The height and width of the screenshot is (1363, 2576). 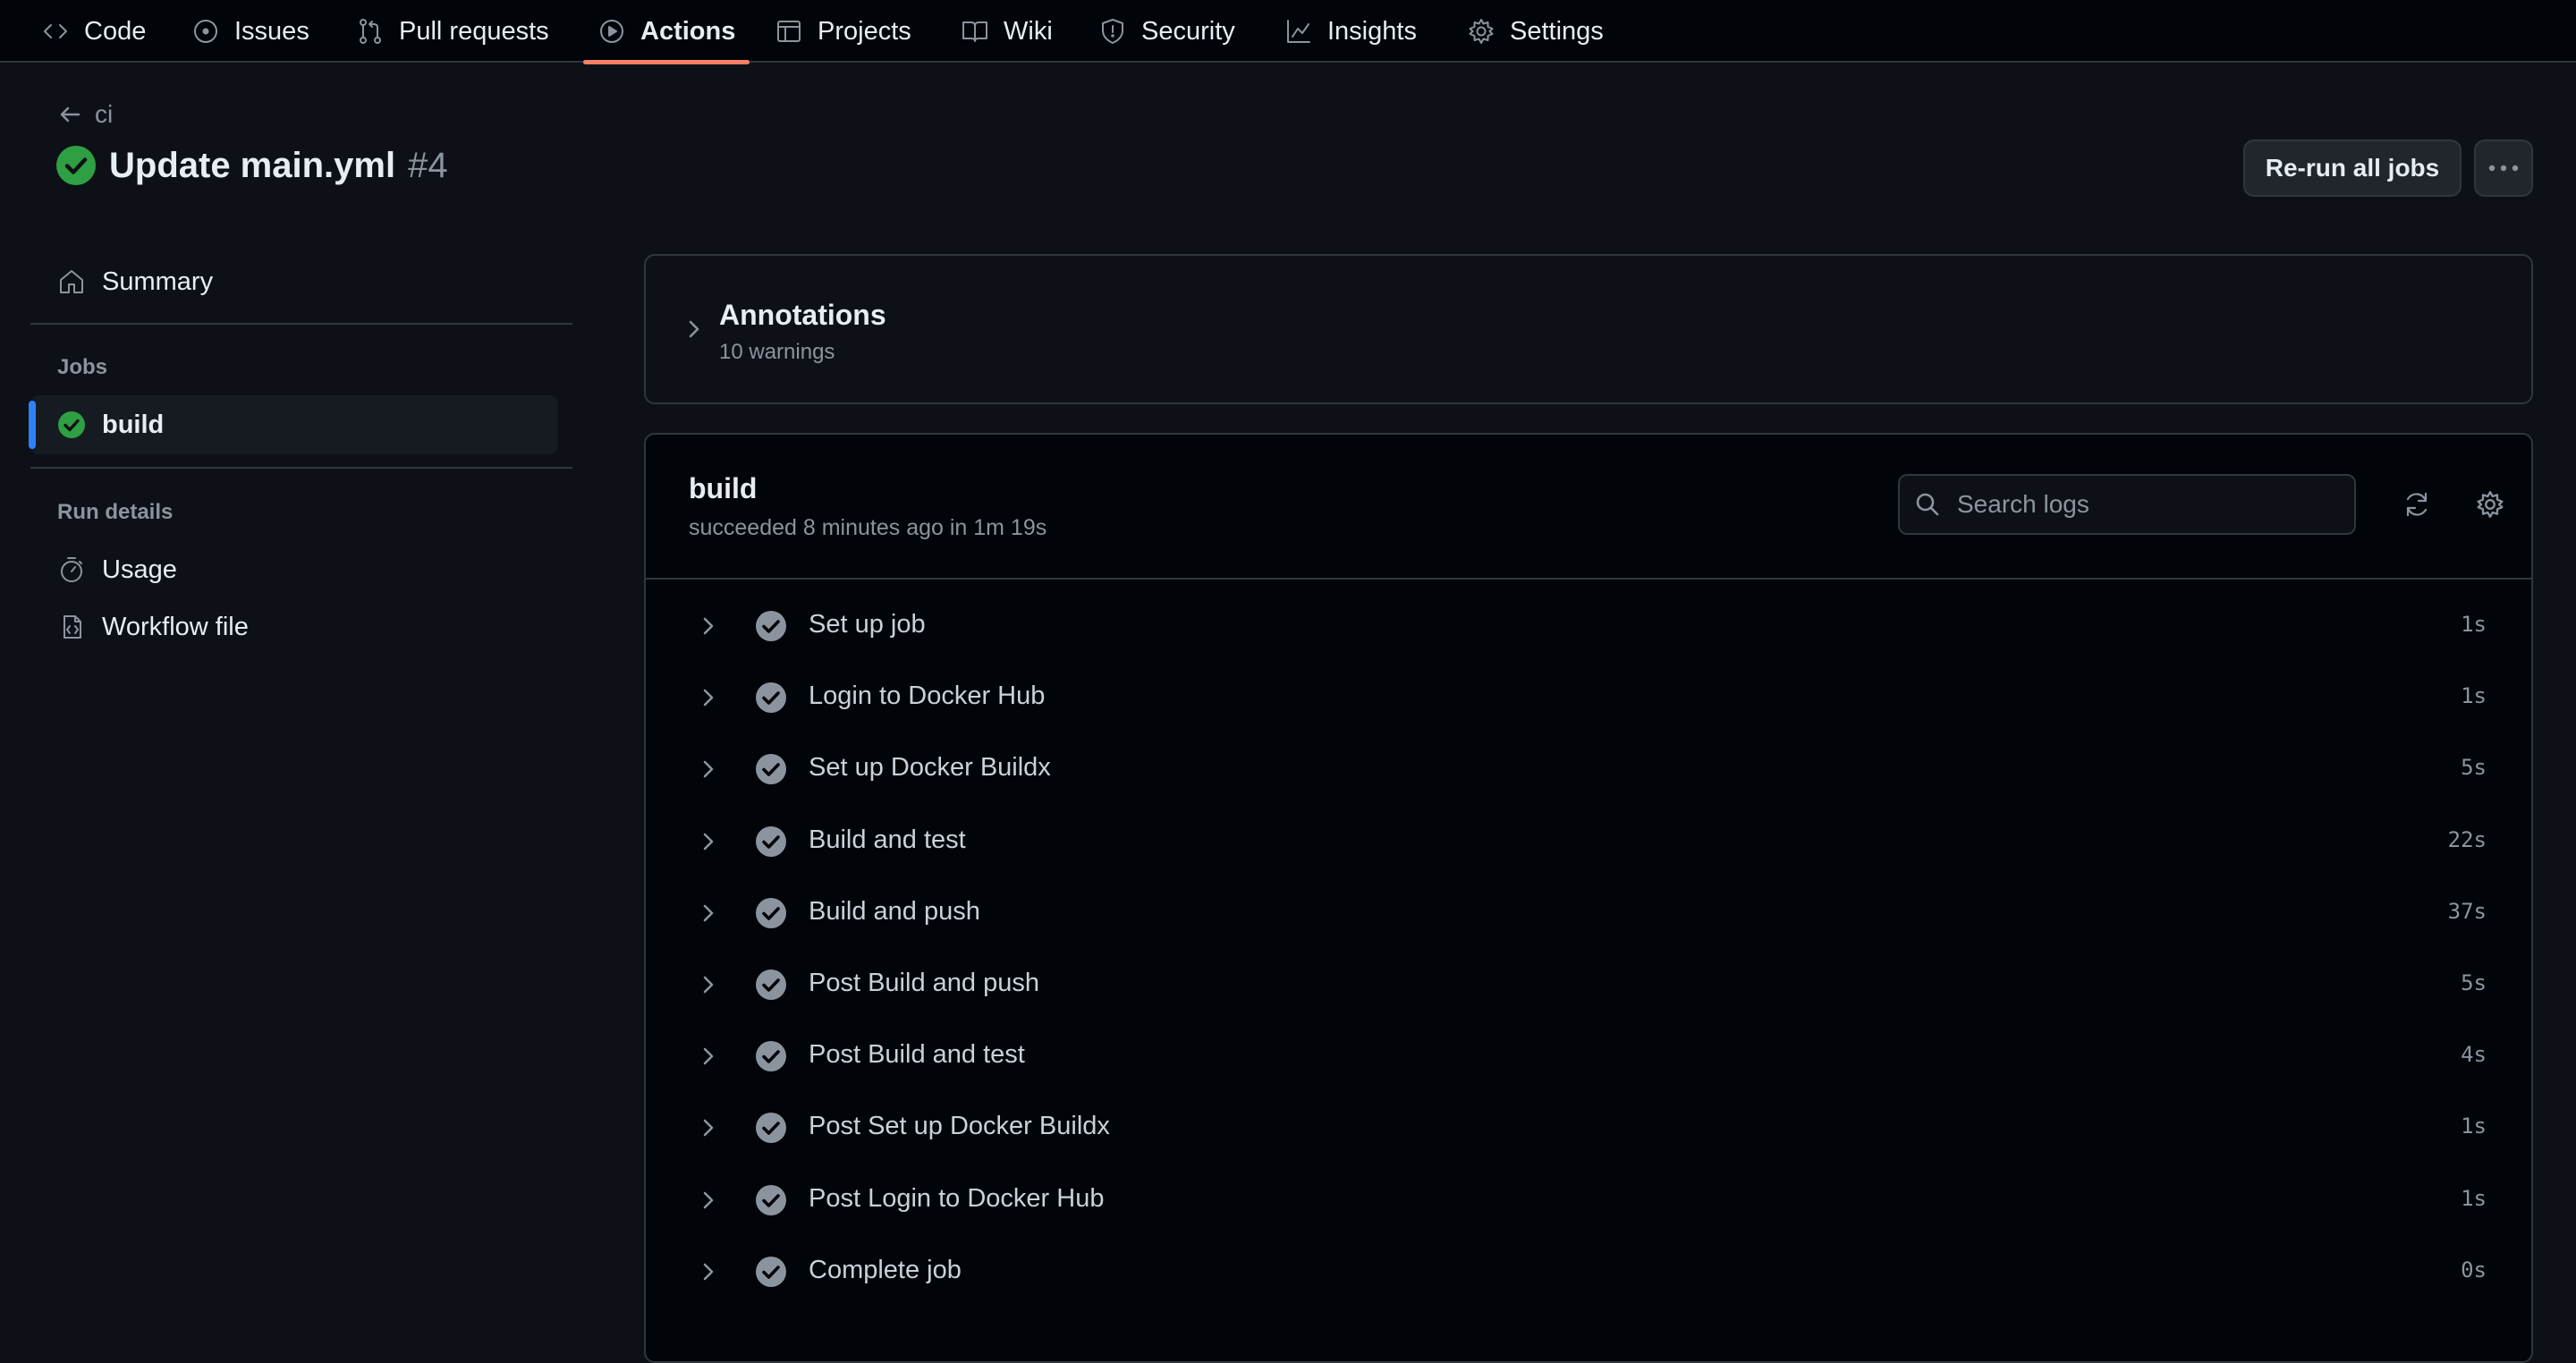 What do you see at coordinates (2144, 505) in the screenshot?
I see `search-logs-input` at bounding box center [2144, 505].